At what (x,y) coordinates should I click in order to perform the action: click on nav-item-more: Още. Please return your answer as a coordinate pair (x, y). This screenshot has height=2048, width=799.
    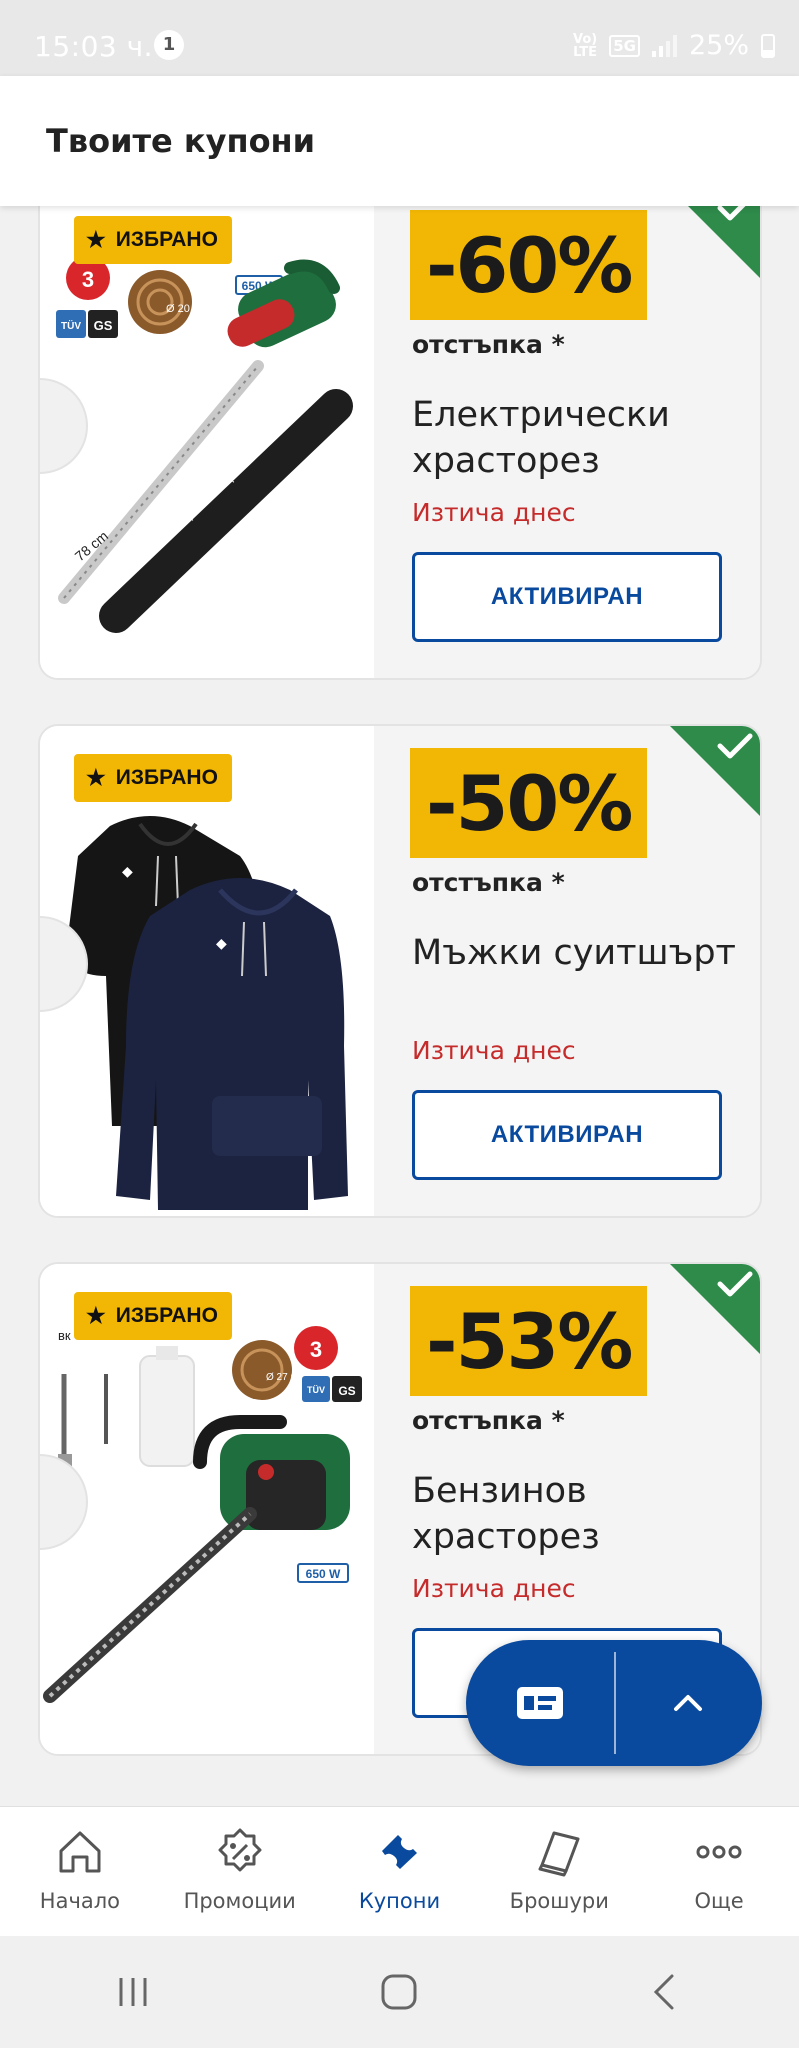
    Looking at the image, I should click on (719, 1871).